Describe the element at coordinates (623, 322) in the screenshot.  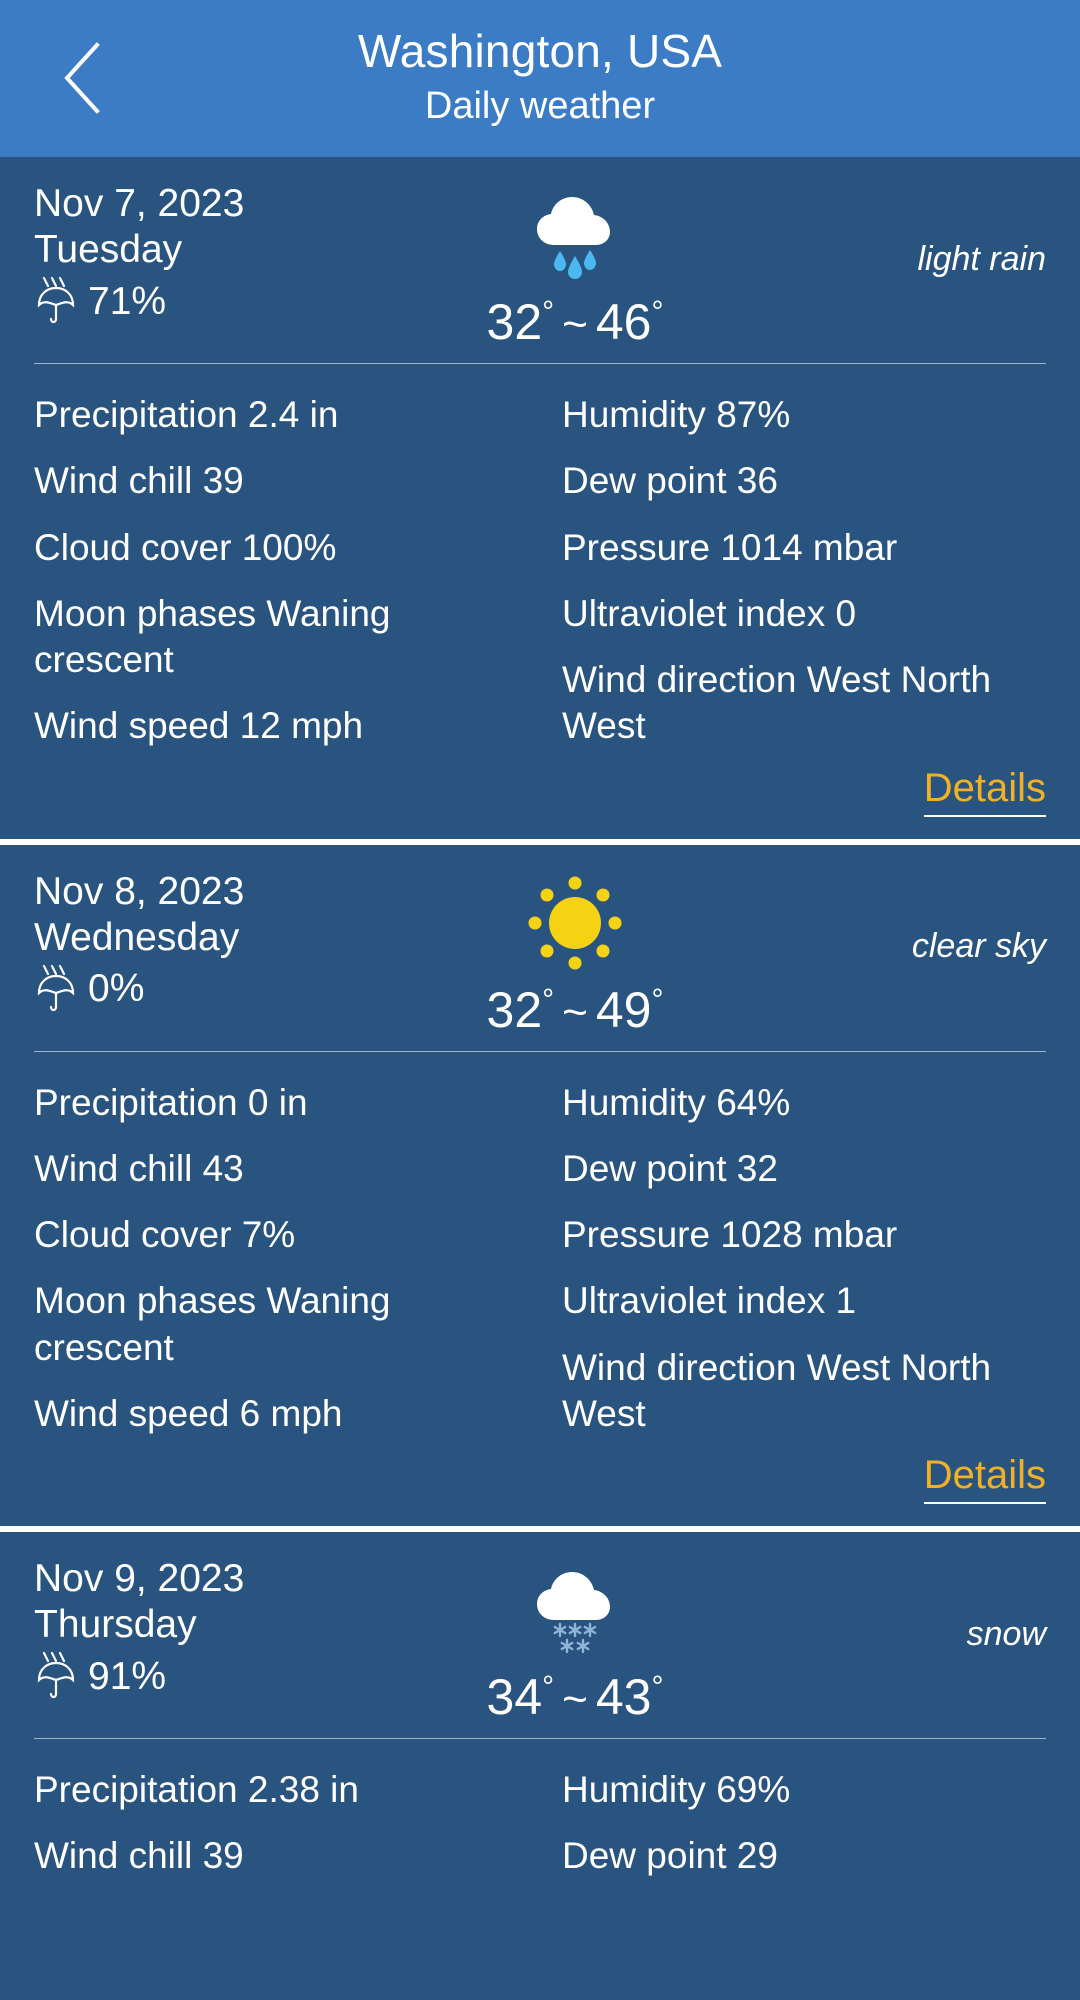
I see `temp-high: 46` at that location.